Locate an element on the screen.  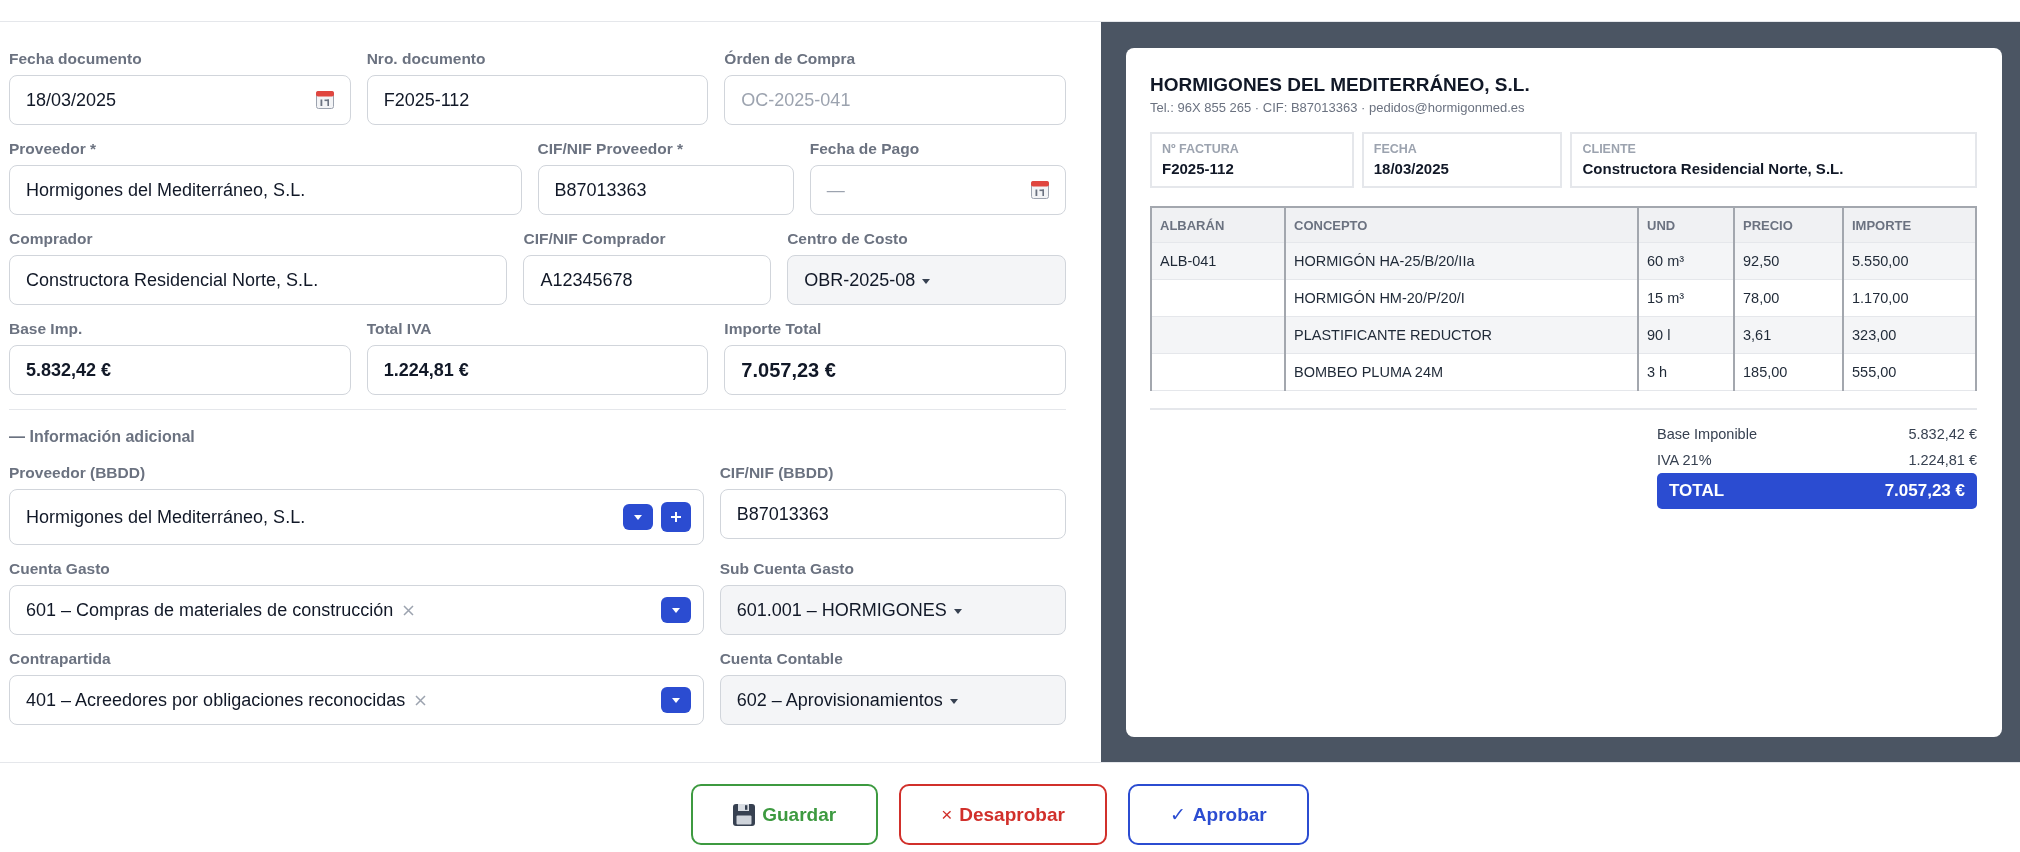
total-value: 5.832,42 € is located at coordinates (1942, 434).